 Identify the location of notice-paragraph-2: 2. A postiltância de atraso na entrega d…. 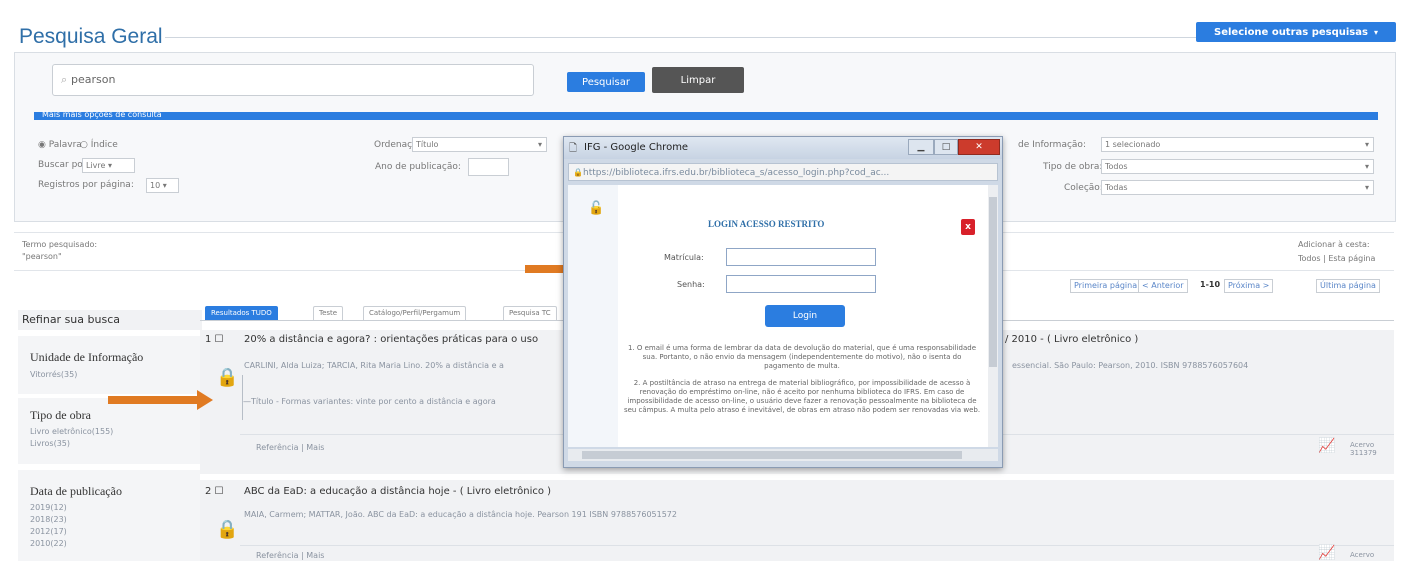
(802, 396).